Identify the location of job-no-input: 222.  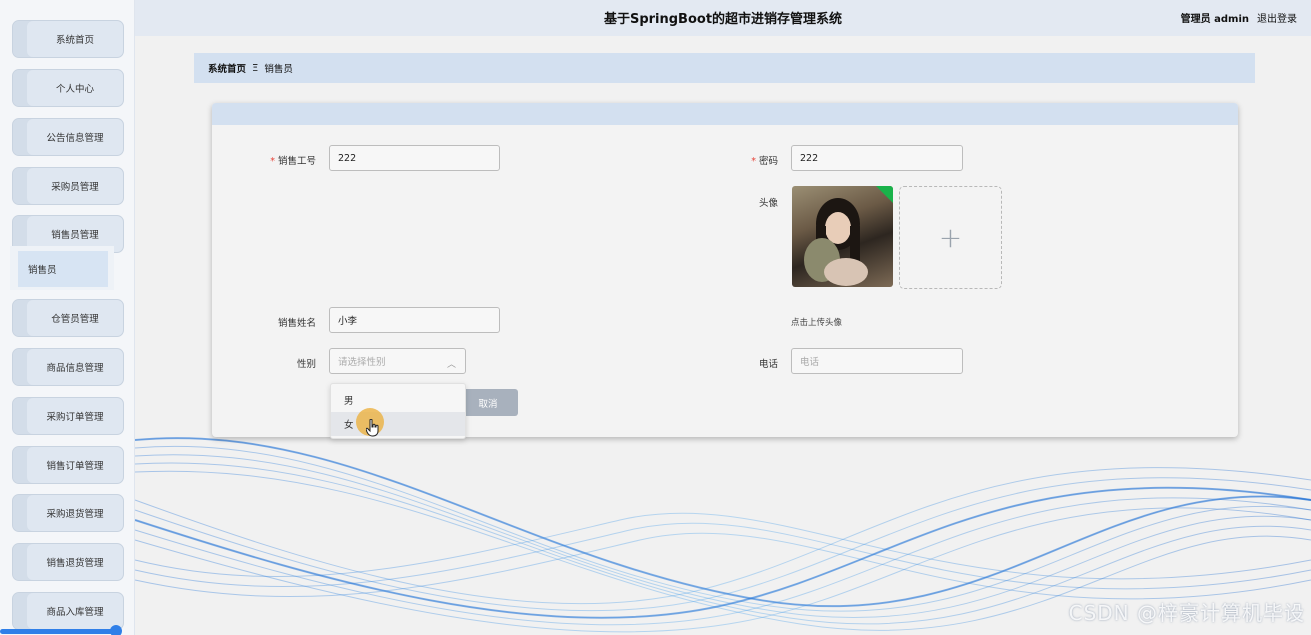
(414, 158).